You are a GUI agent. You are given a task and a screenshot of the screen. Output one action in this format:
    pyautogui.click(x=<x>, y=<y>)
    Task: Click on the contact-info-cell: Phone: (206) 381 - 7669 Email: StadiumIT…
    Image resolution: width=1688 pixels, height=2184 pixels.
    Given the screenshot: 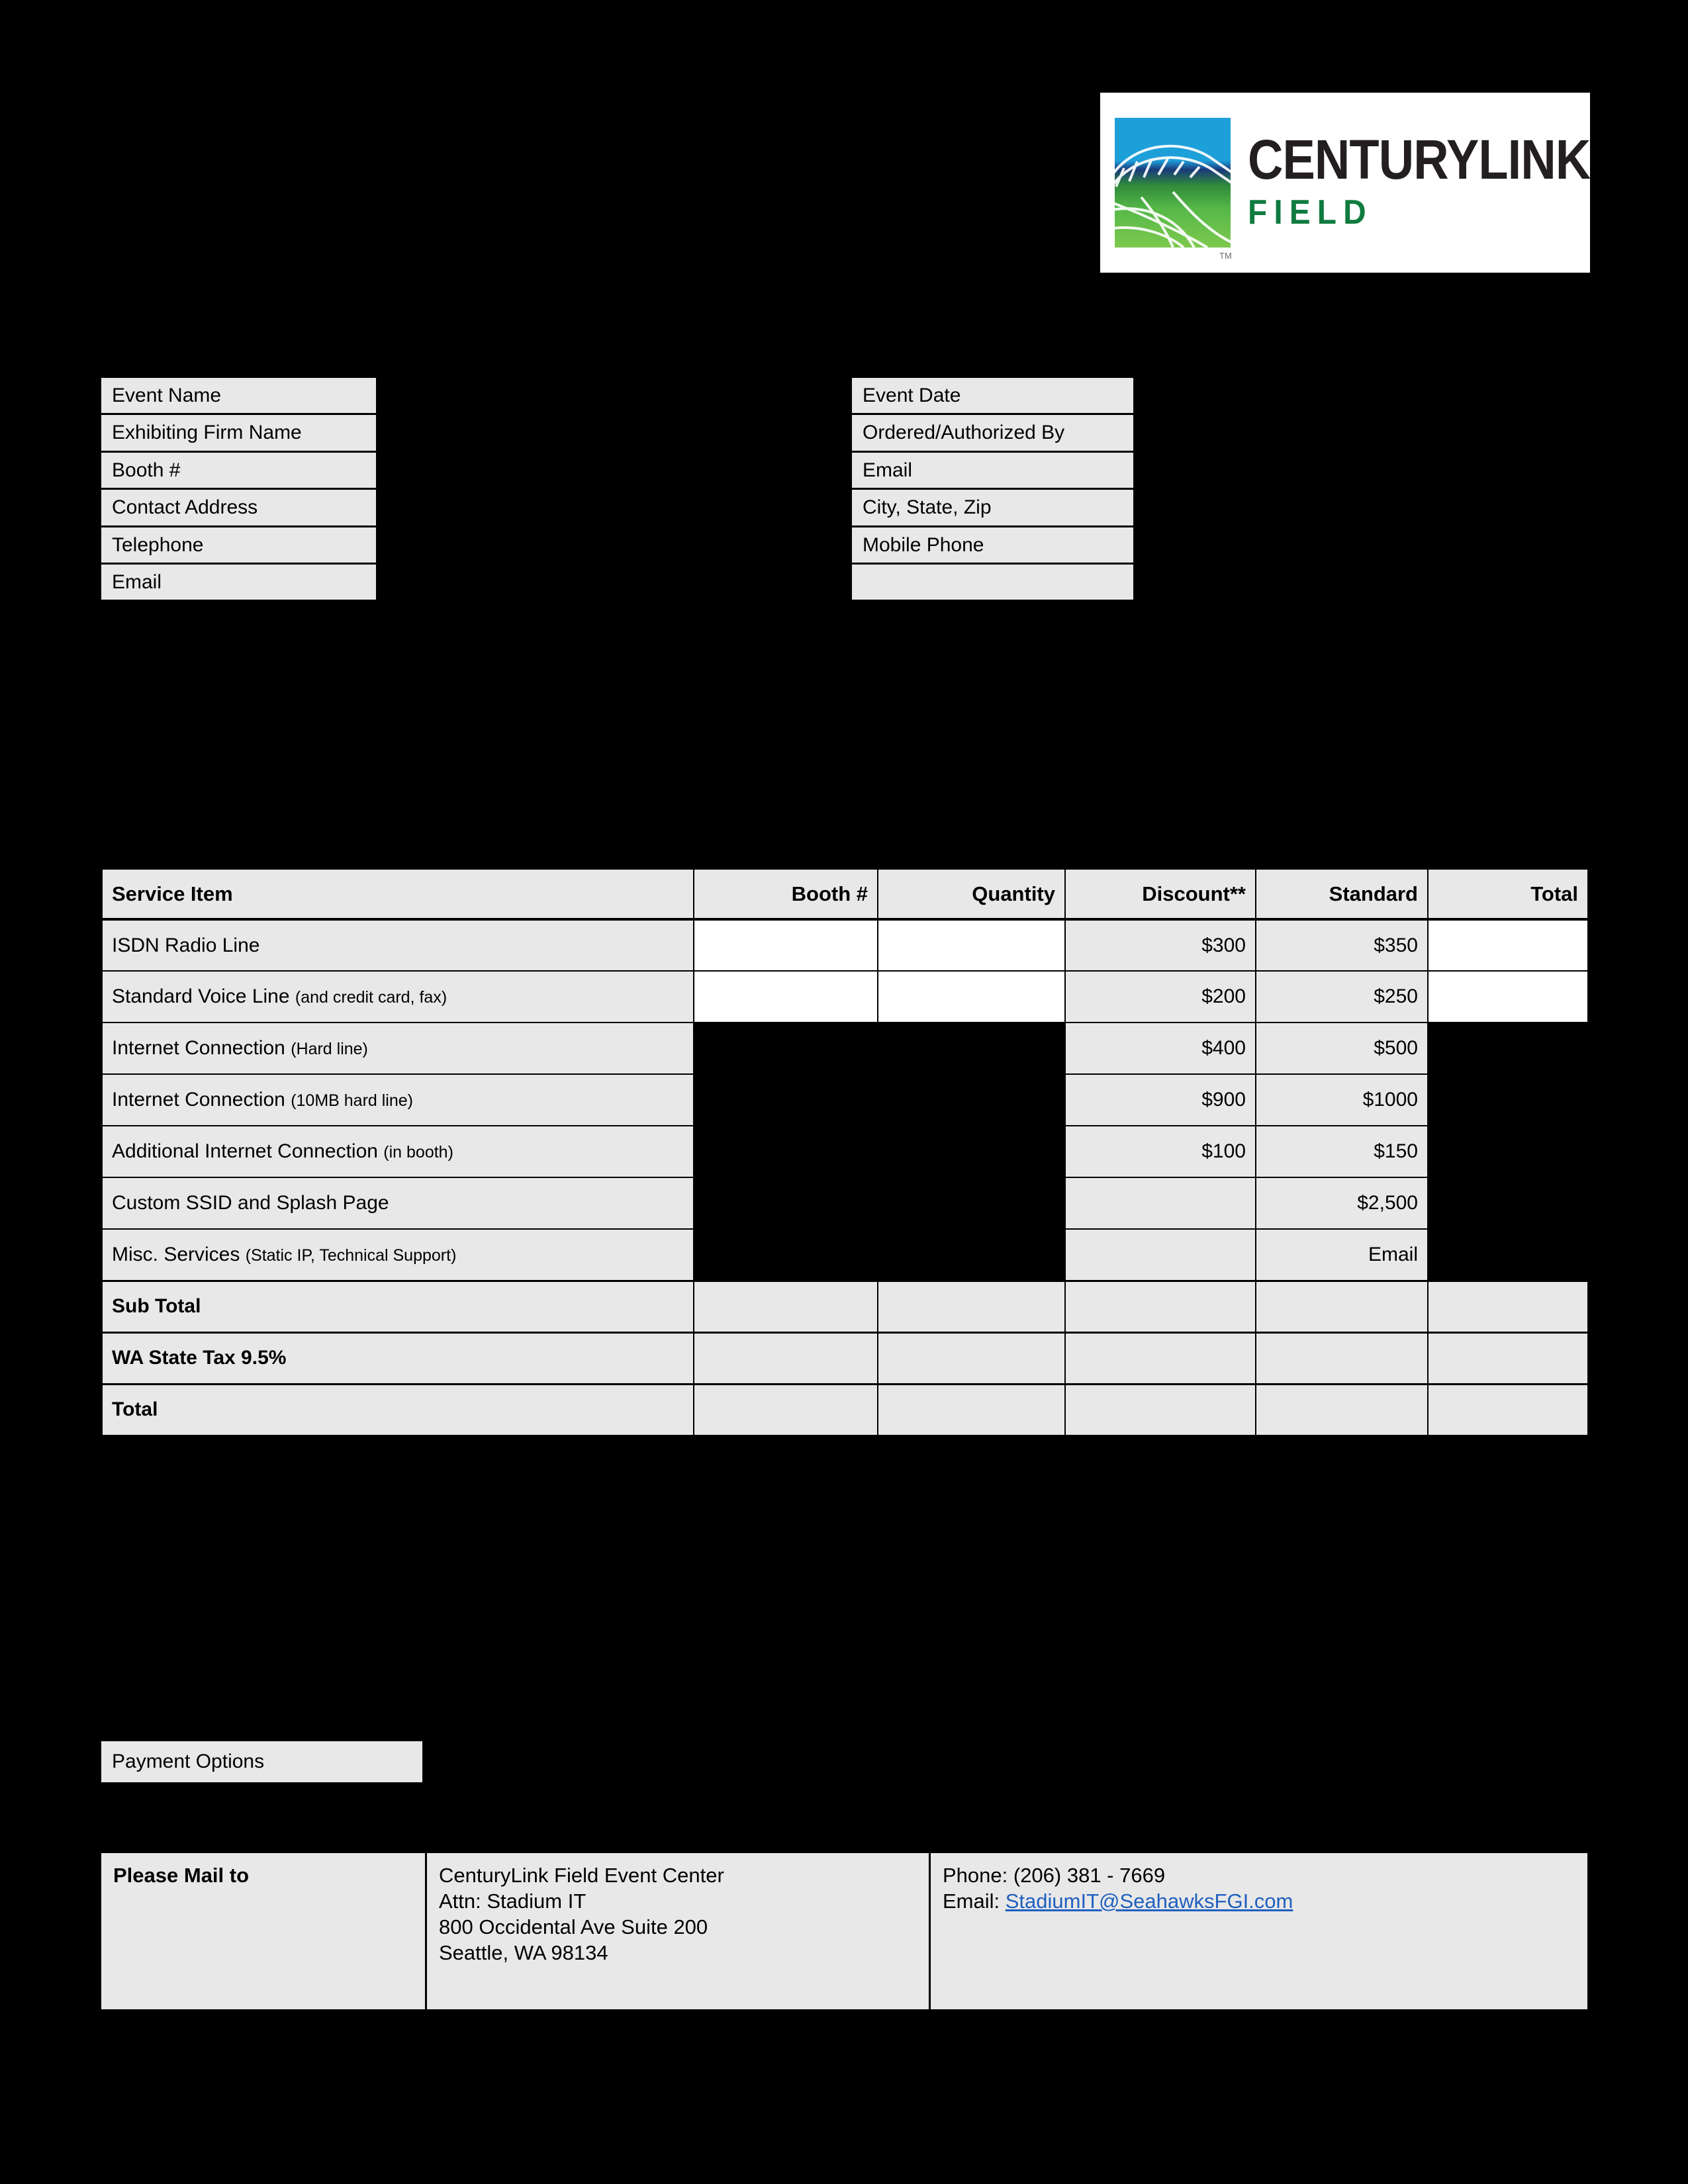 What is the action you would take?
    pyautogui.click(x=1259, y=1931)
    